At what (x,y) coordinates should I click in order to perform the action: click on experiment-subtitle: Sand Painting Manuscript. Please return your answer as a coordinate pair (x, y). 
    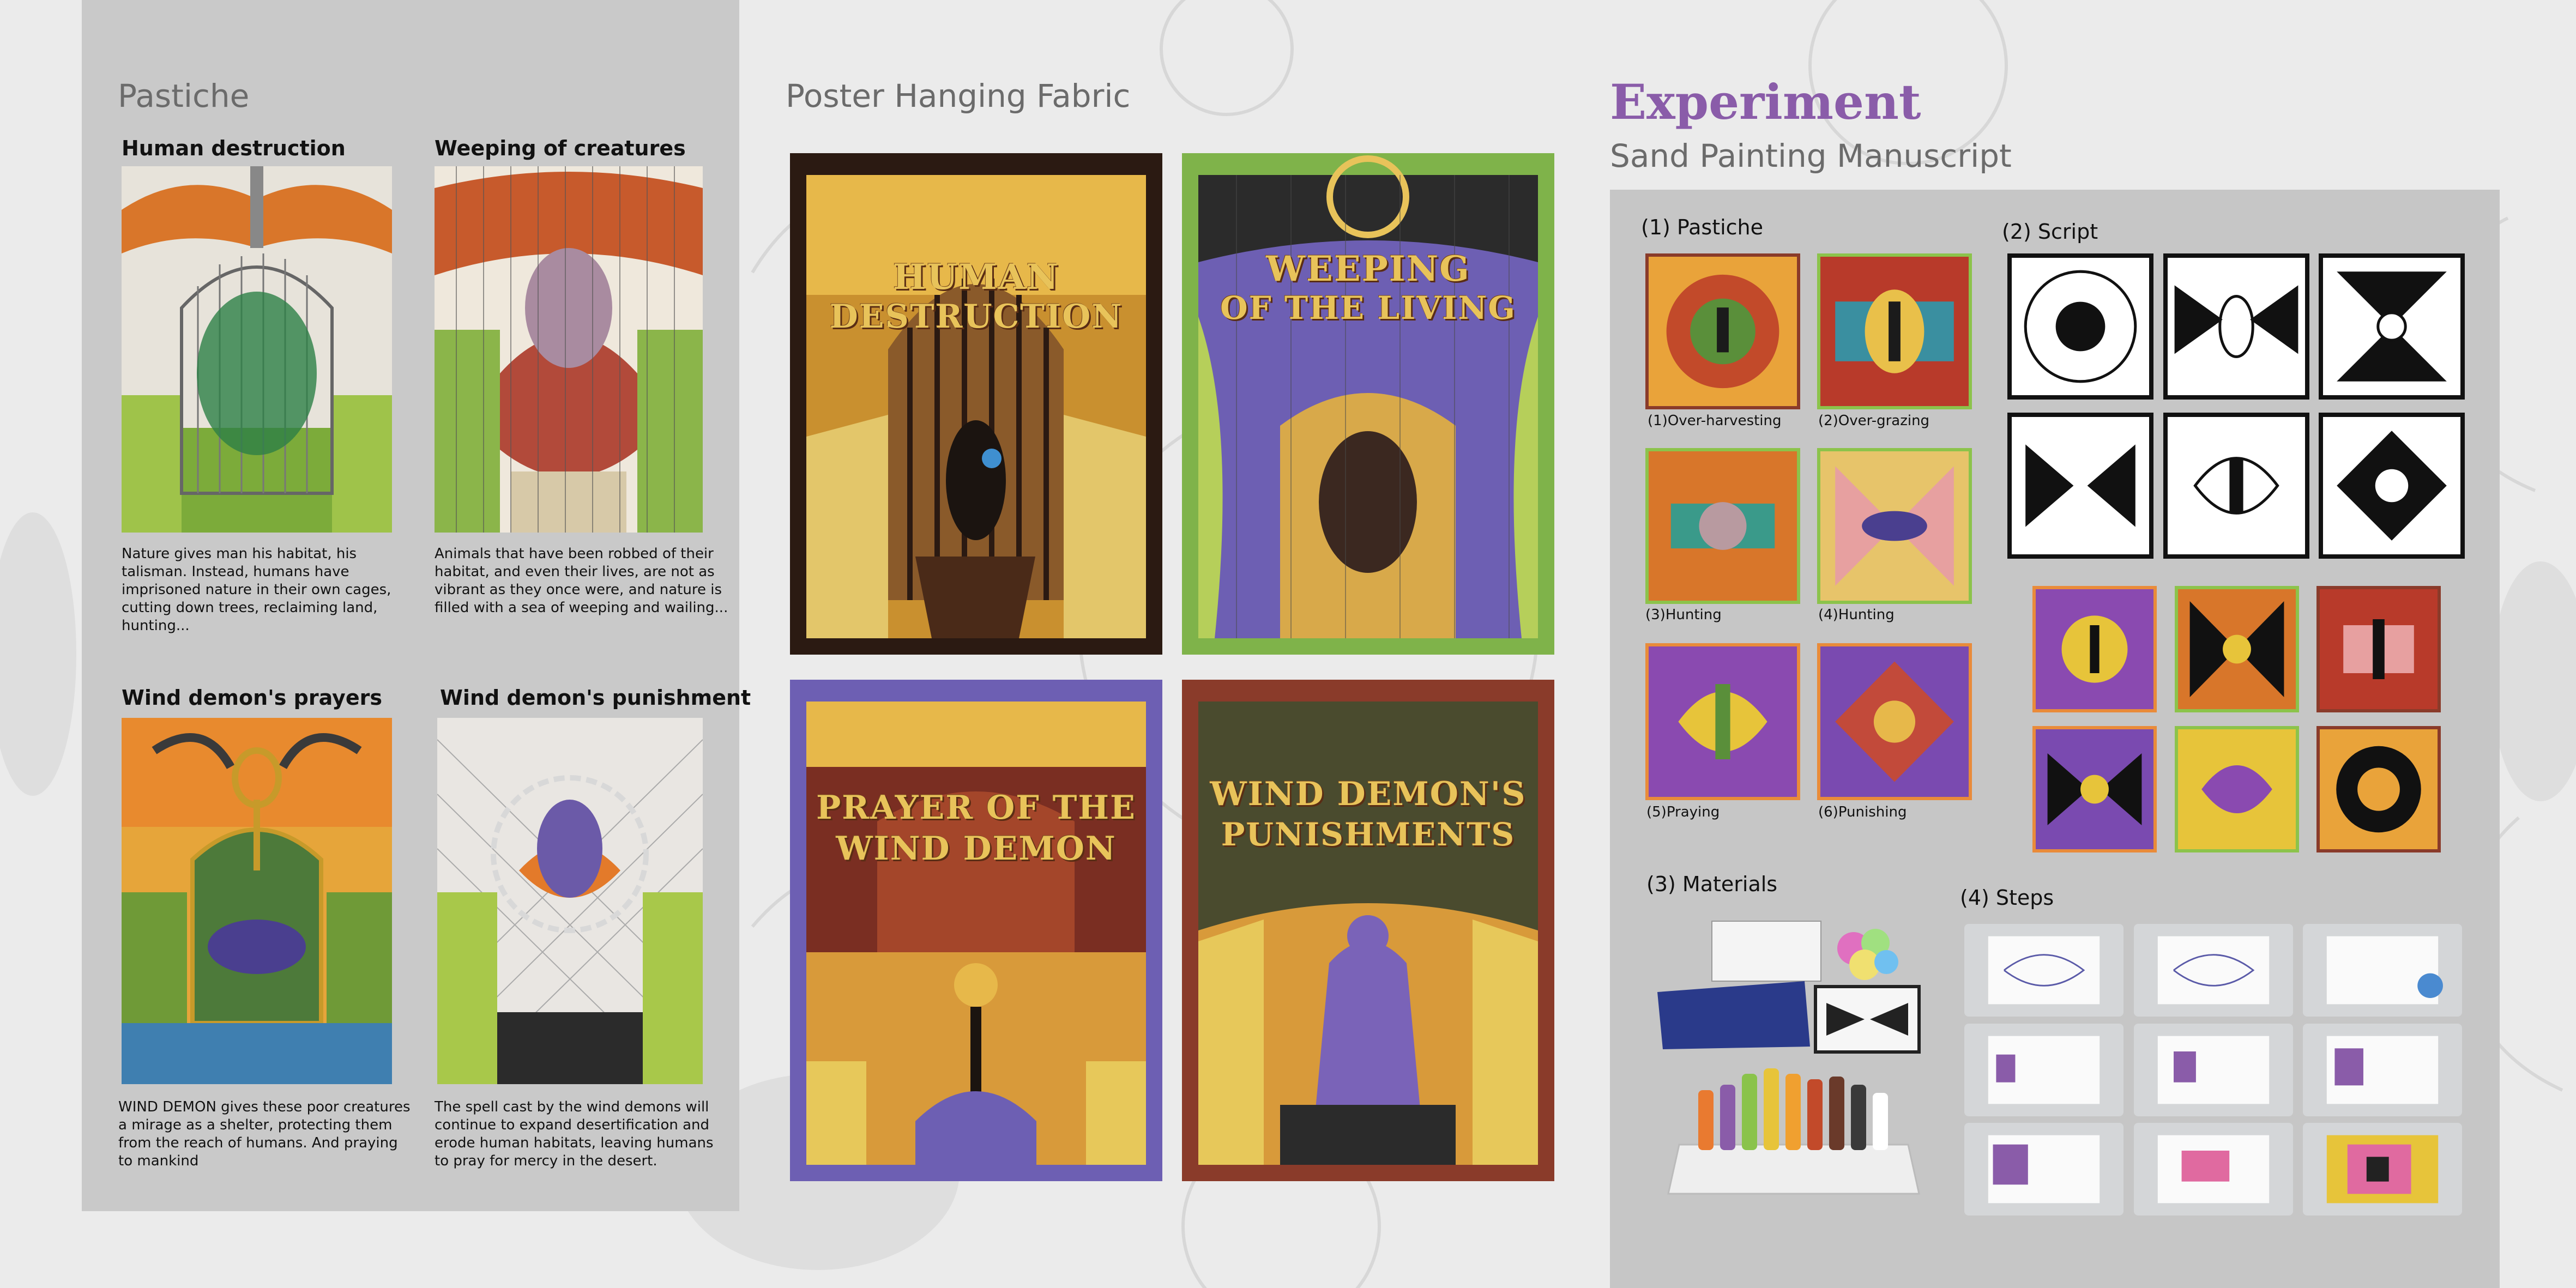
    Looking at the image, I should click on (1811, 155).